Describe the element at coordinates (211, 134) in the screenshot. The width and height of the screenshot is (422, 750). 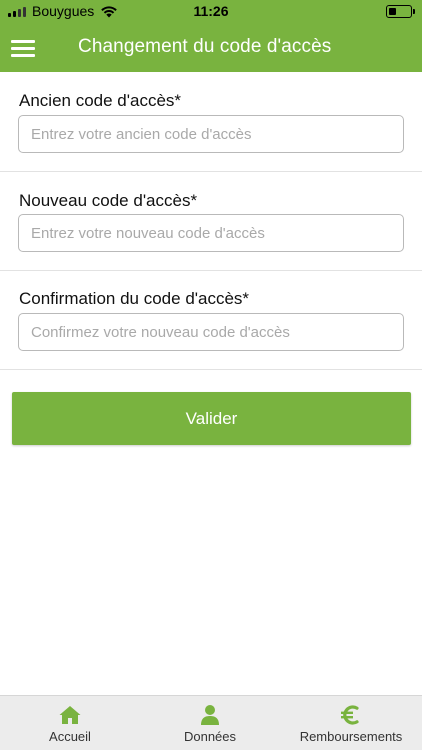
I see `old-code-input` at that location.